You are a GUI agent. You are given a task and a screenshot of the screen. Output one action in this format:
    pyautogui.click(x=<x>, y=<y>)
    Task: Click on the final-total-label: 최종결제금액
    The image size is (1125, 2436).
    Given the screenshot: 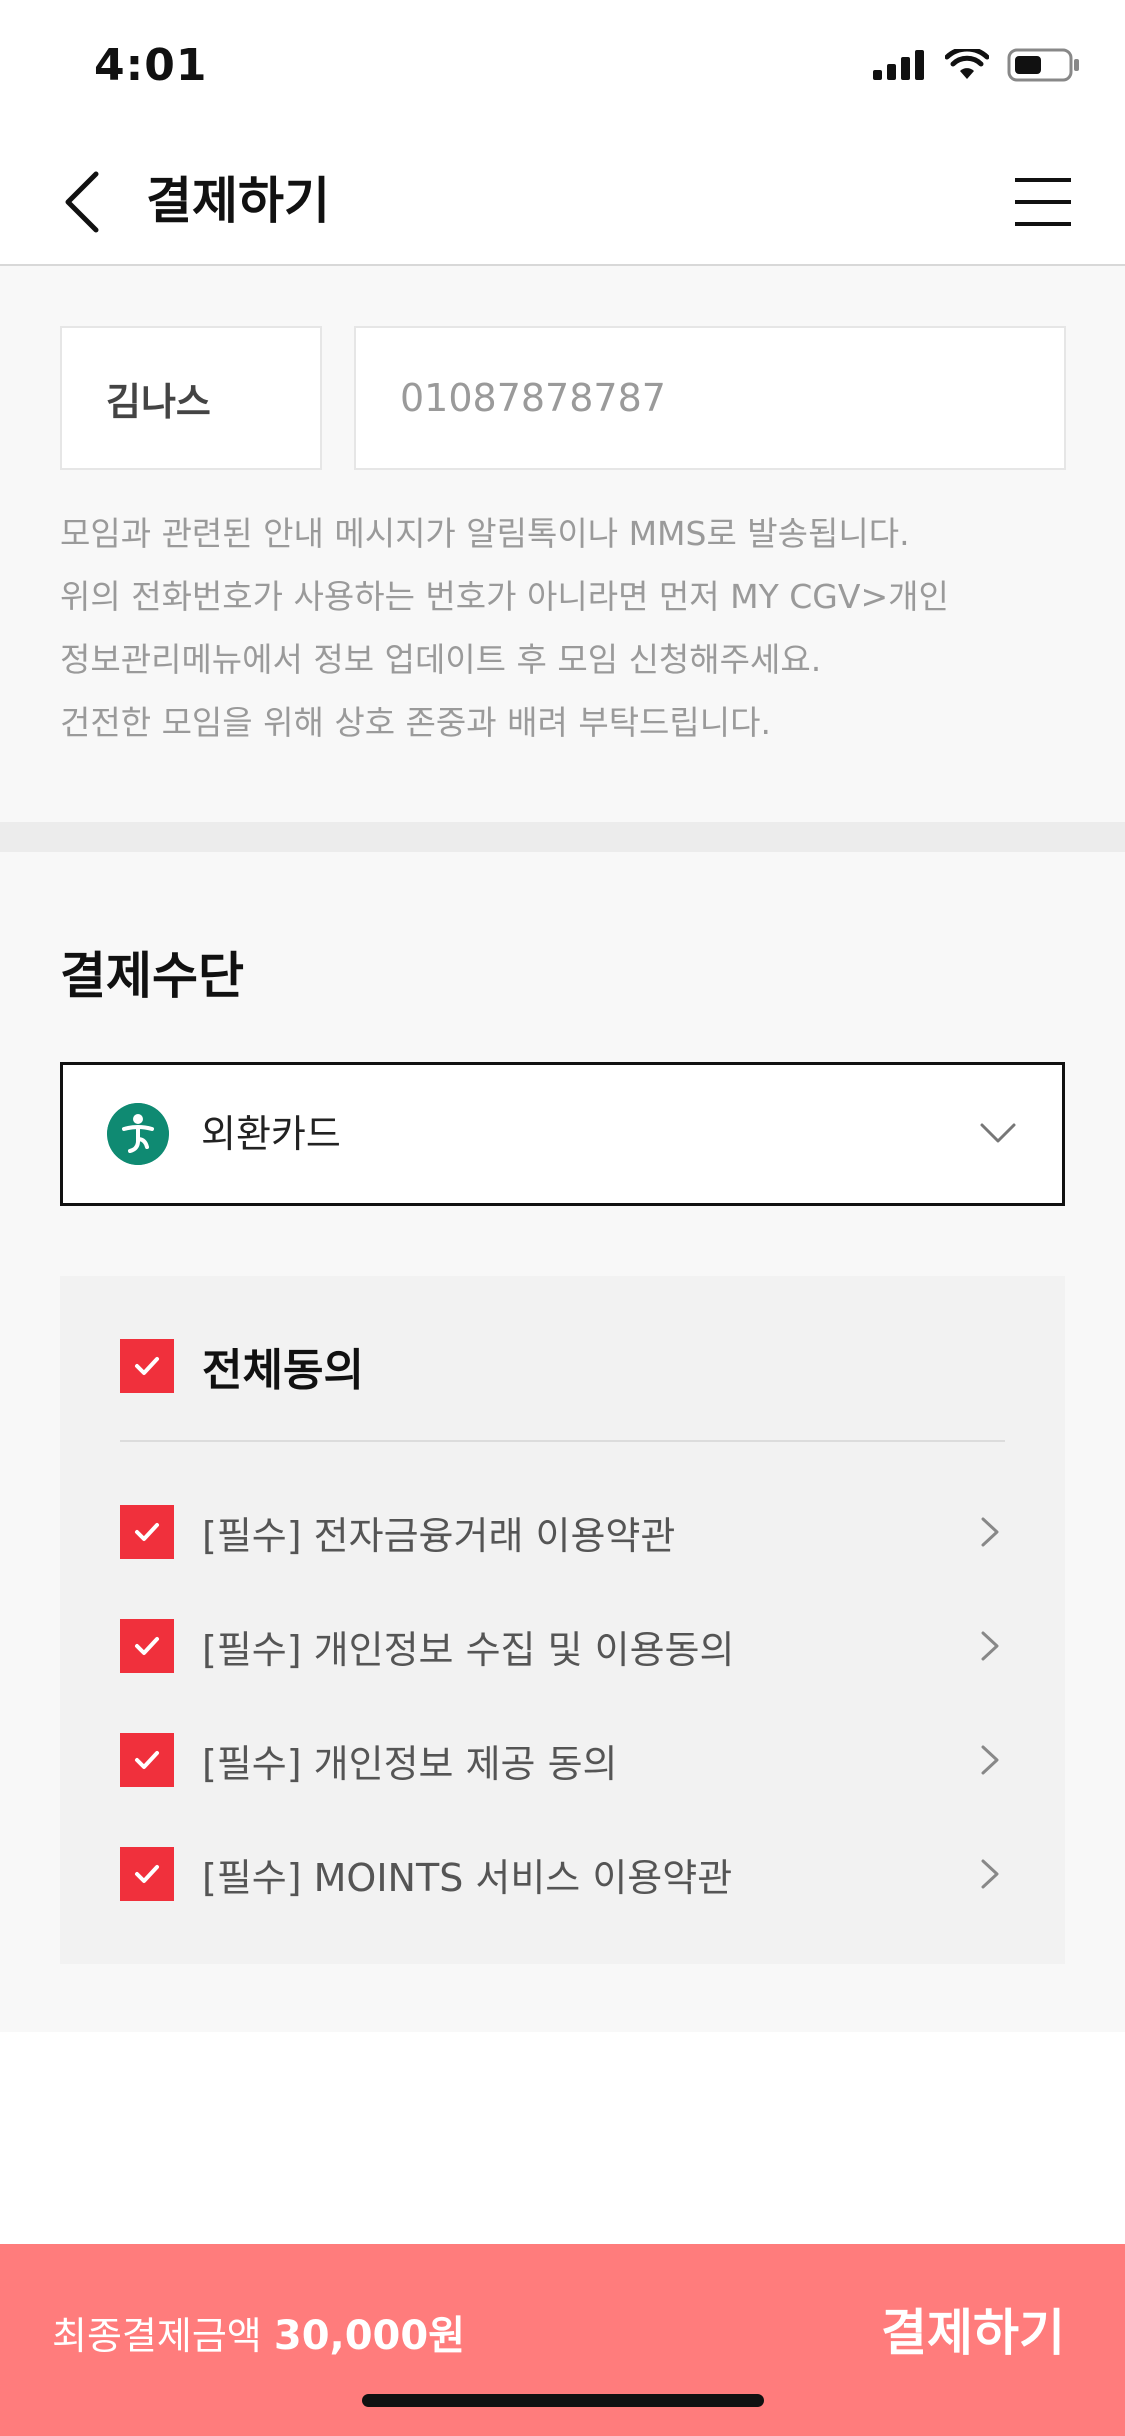 What is the action you would take?
    pyautogui.click(x=157, y=2336)
    